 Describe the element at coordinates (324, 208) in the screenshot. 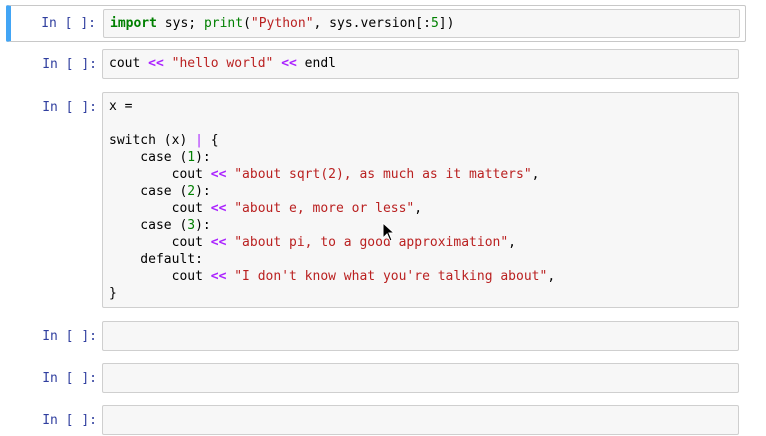

I see `string-token: "about e, more or less"` at that location.